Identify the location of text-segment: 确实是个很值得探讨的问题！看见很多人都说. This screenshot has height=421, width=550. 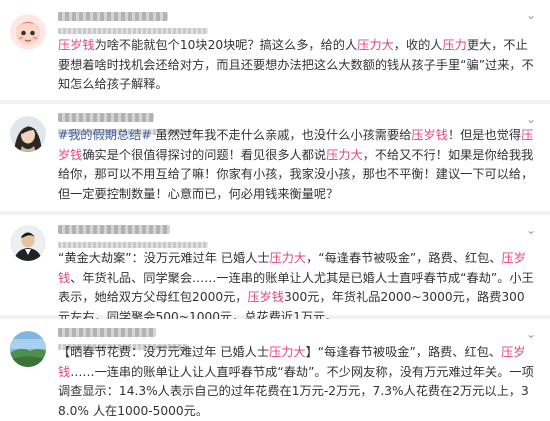
(204, 154).